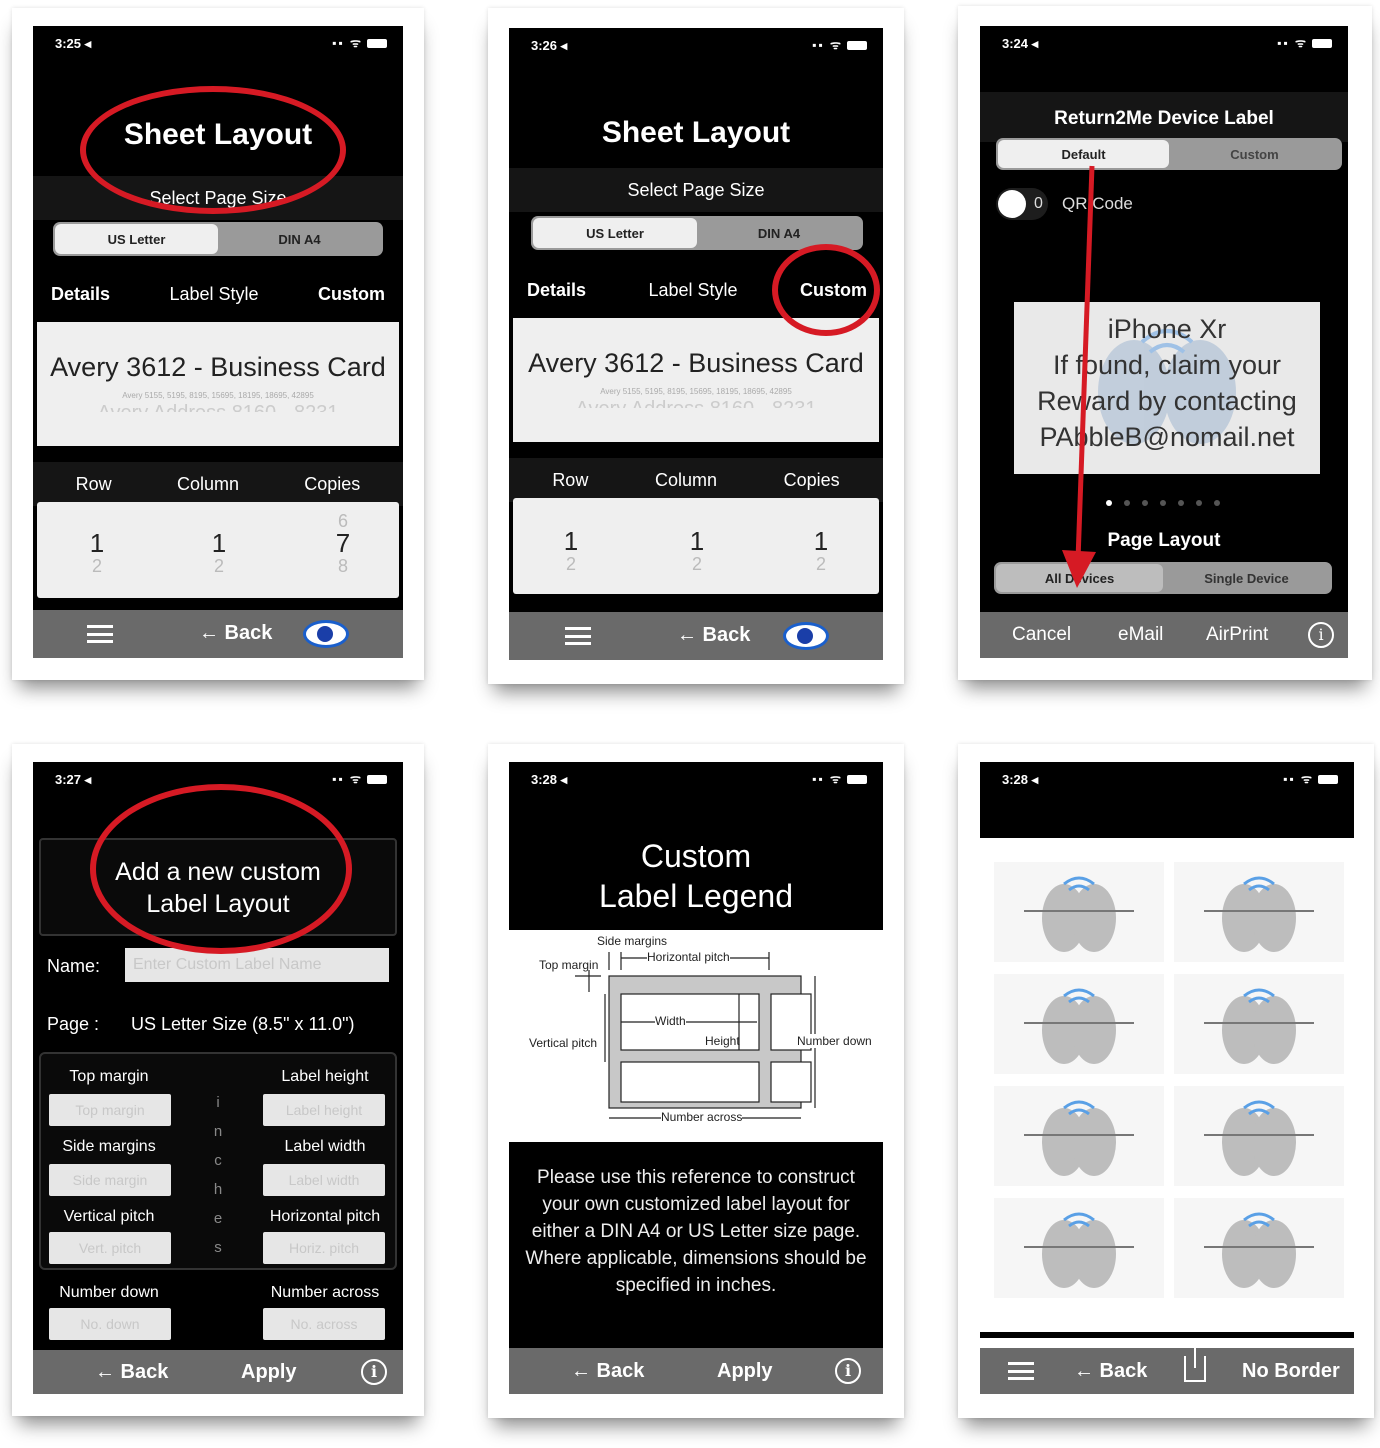 This screenshot has height=1448, width=1380. I want to click on top-margin-label: Top margin, so click(109, 1076).